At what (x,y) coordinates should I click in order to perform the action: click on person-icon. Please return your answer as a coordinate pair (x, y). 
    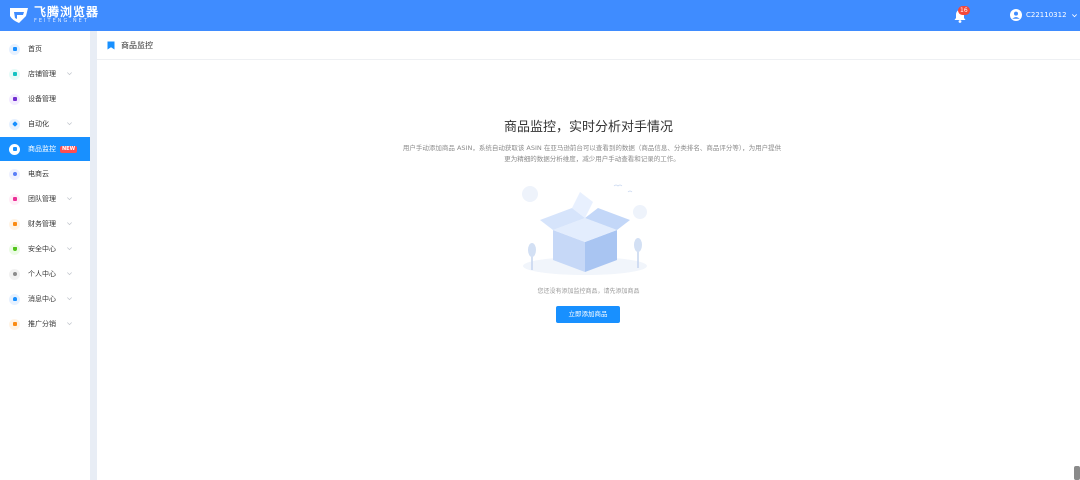
    Looking at the image, I should click on (14, 274).